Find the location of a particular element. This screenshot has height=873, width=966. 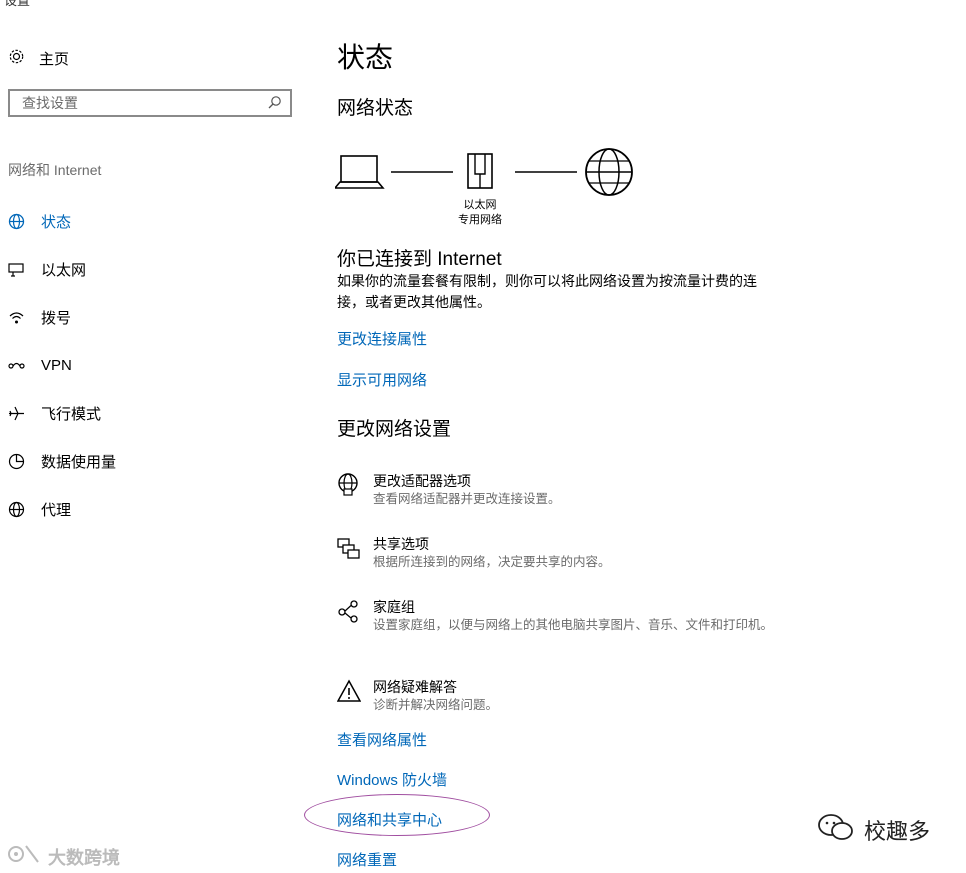

watermark-left: 大数跨境 is located at coordinates (64, 856).